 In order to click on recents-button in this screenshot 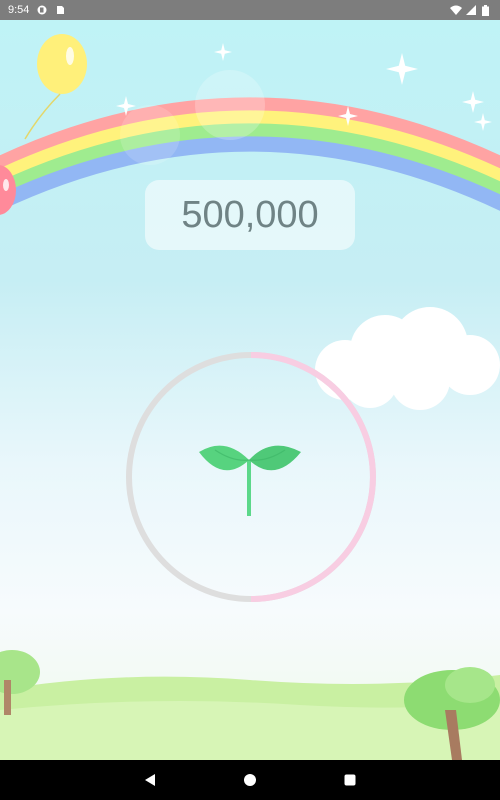, I will do `click(350, 780)`.